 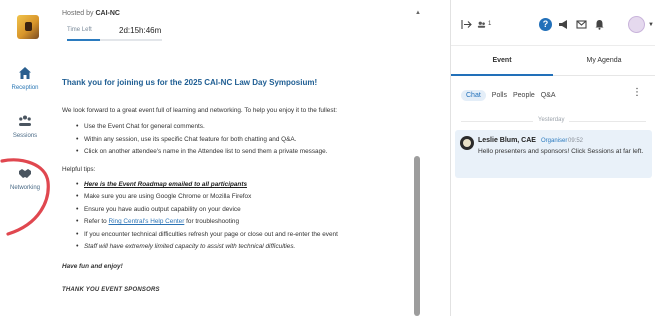 What do you see at coordinates (524, 95) in the screenshot?
I see `subtab-people: People` at bounding box center [524, 95].